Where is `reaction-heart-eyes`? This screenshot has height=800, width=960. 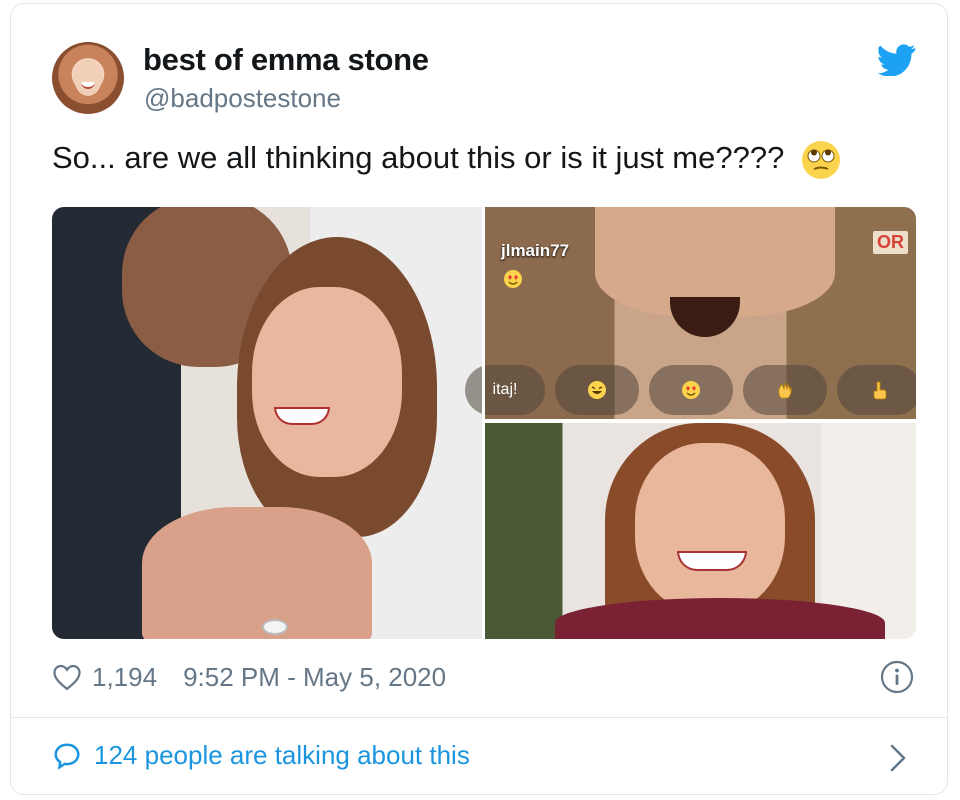 reaction-heart-eyes is located at coordinates (691, 390).